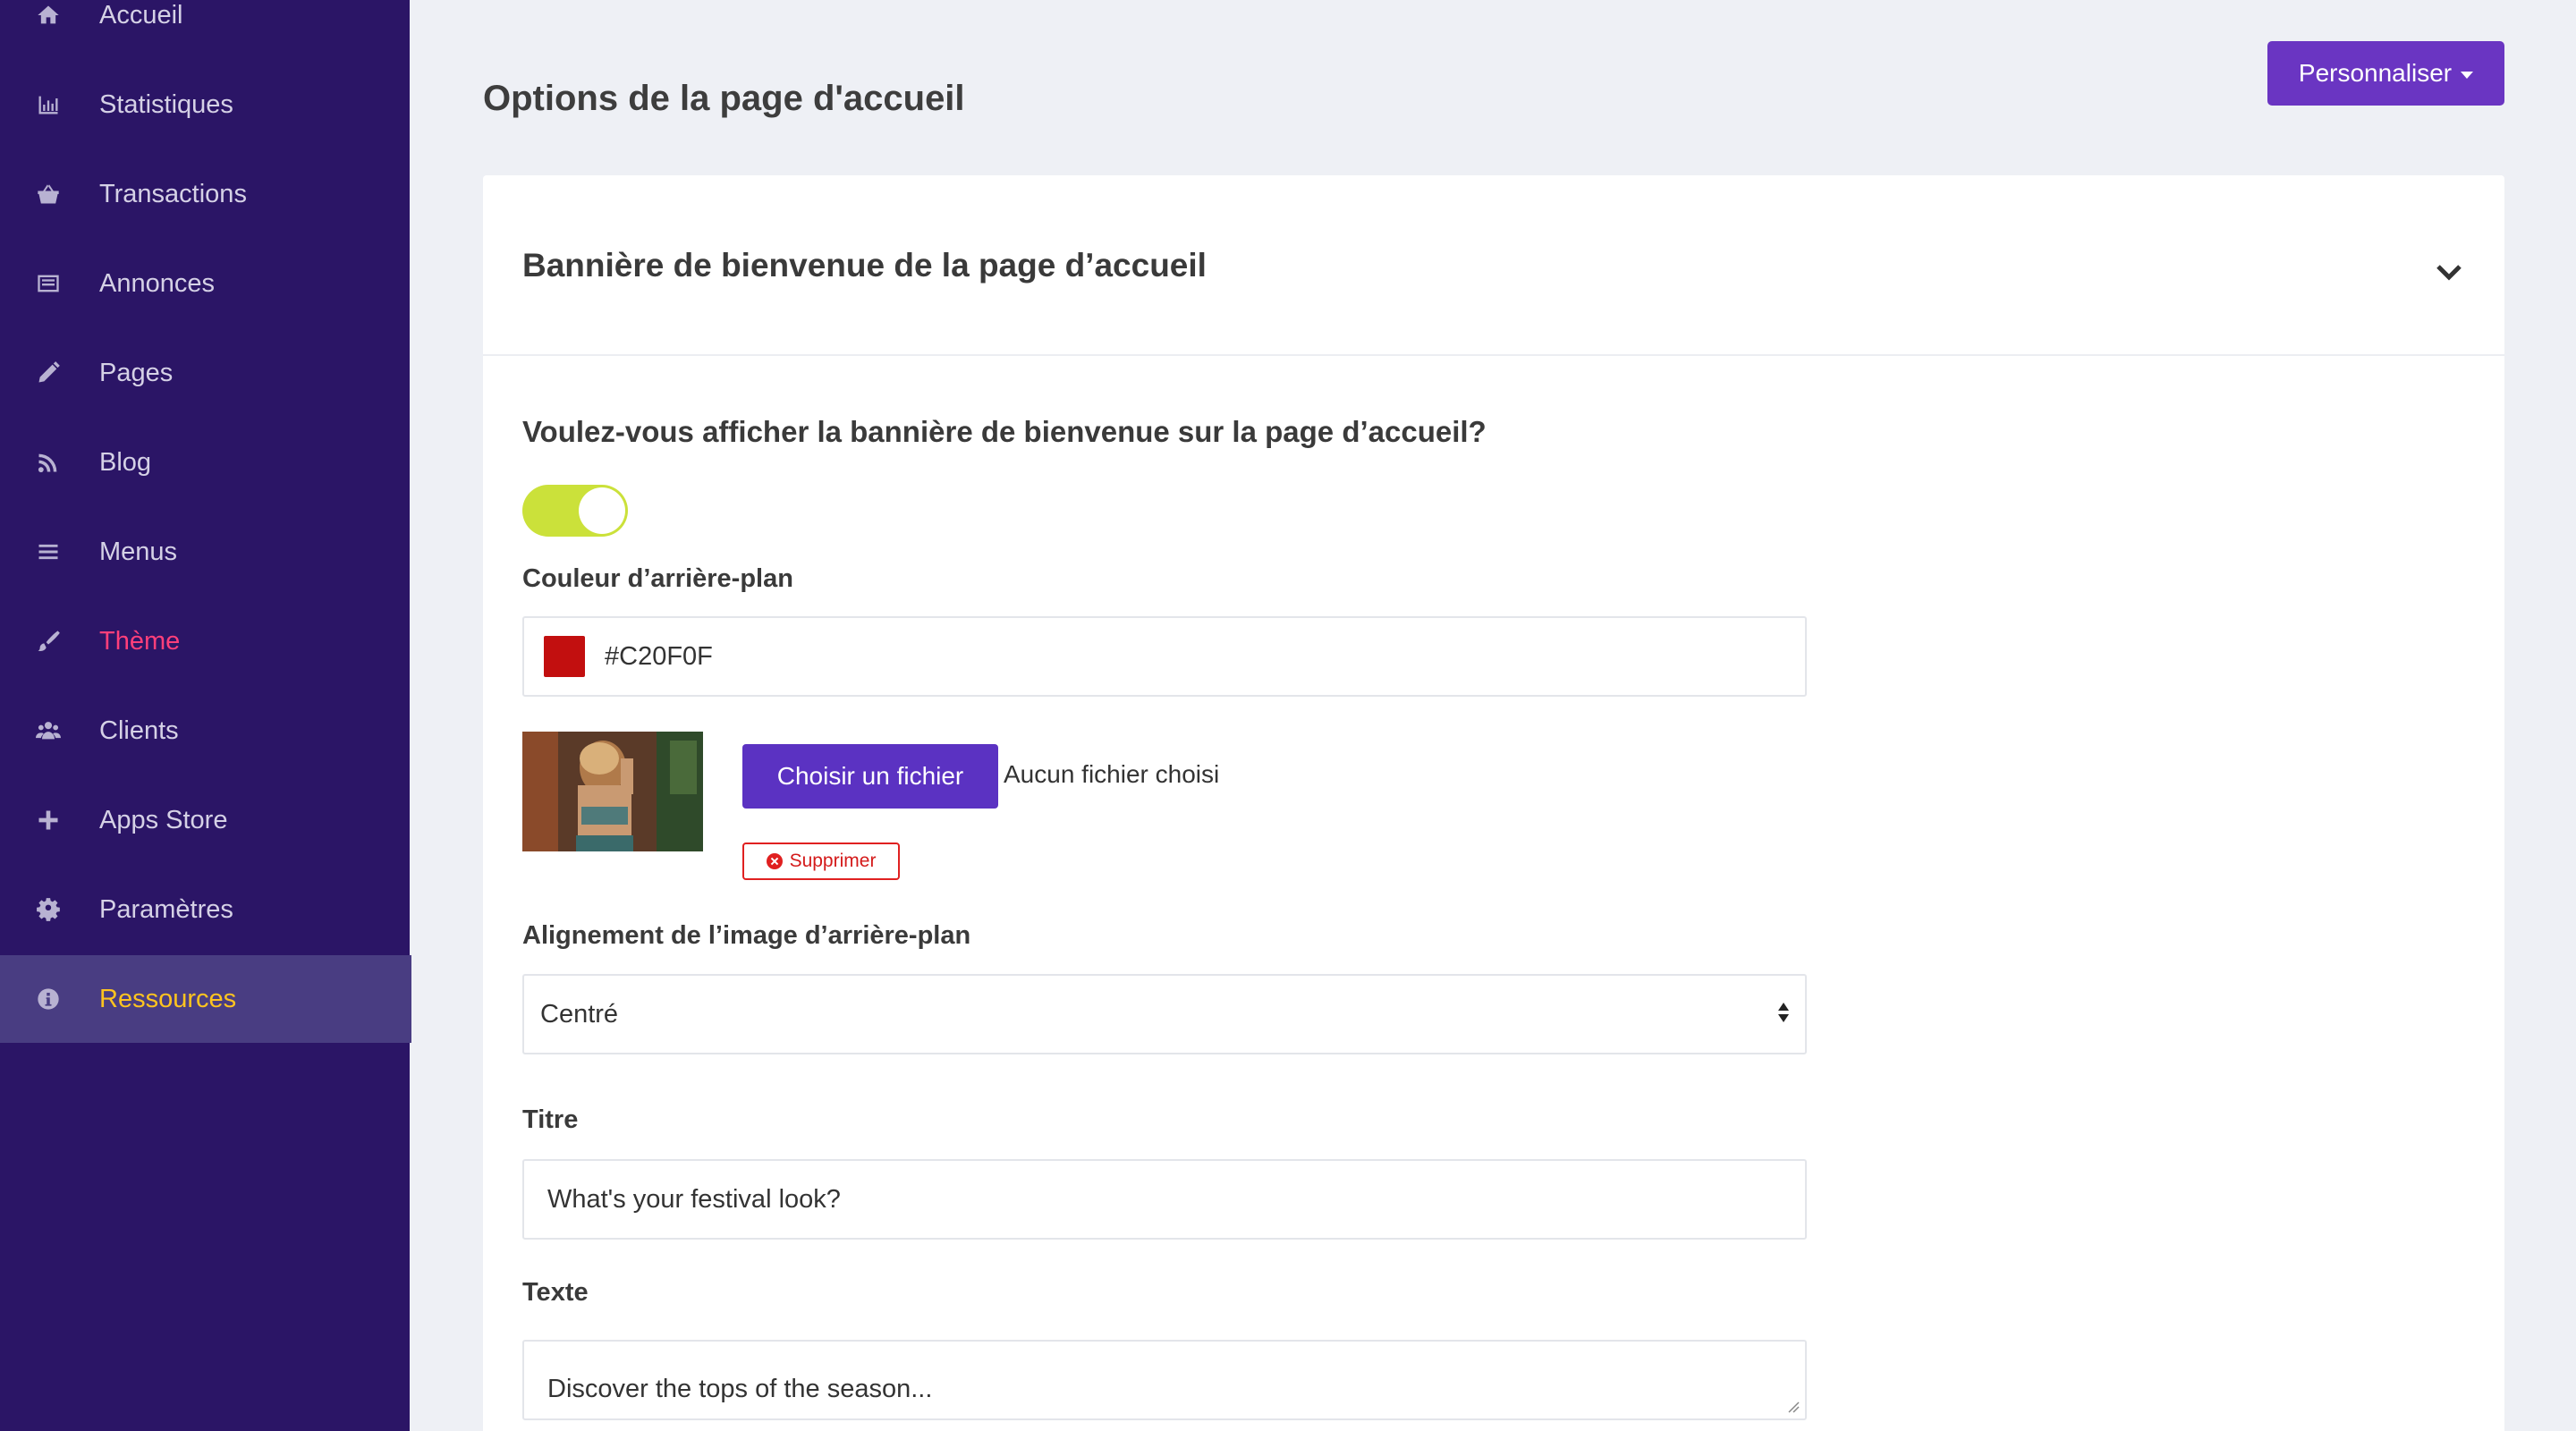 Image resolution: width=2576 pixels, height=1431 pixels. What do you see at coordinates (602, 510) in the screenshot?
I see `toggle-knob` at bounding box center [602, 510].